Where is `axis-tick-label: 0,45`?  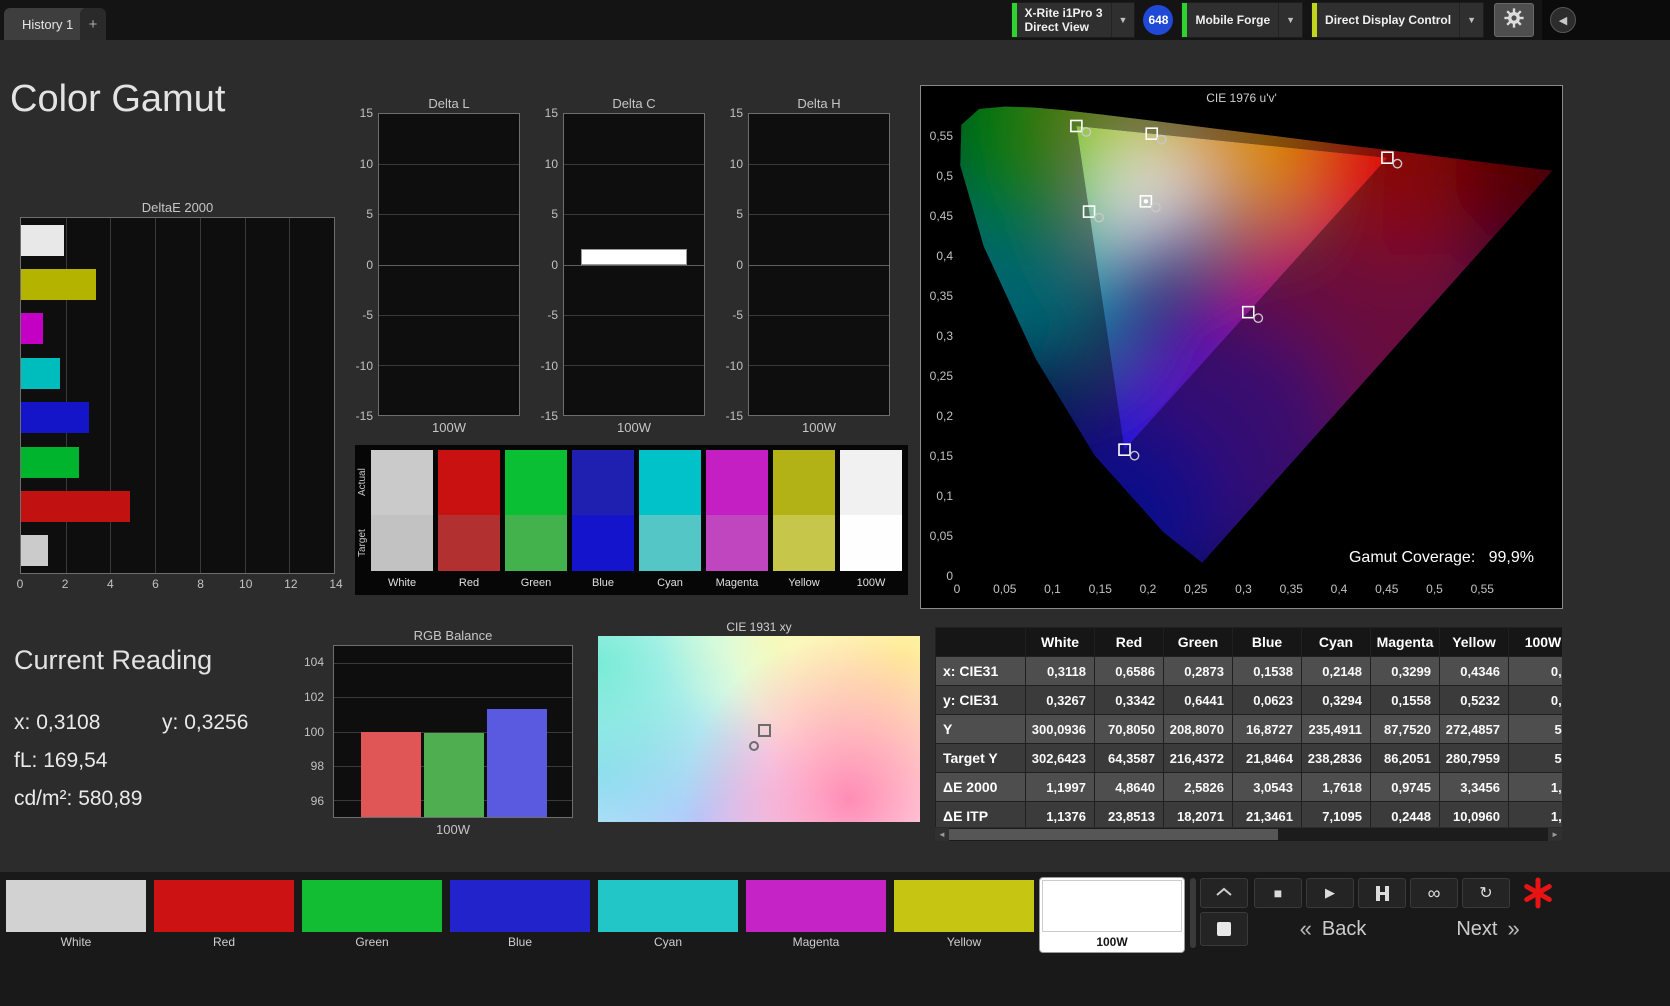
axis-tick-label: 0,45 is located at coordinates (941, 216).